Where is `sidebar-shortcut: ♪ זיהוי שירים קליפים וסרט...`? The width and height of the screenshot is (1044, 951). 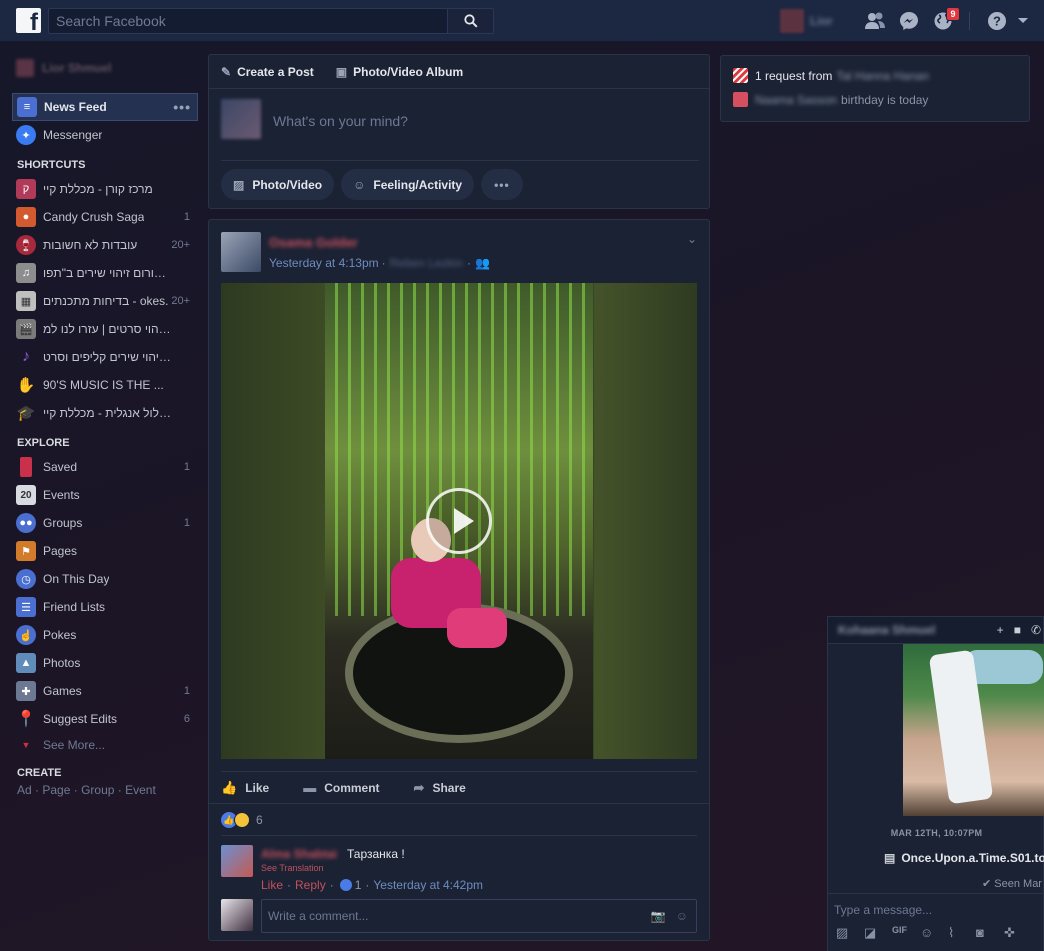
sidebar-shortcut: ♪ זיהוי שירים קליפים וסרט... is located at coordinates (105, 357).